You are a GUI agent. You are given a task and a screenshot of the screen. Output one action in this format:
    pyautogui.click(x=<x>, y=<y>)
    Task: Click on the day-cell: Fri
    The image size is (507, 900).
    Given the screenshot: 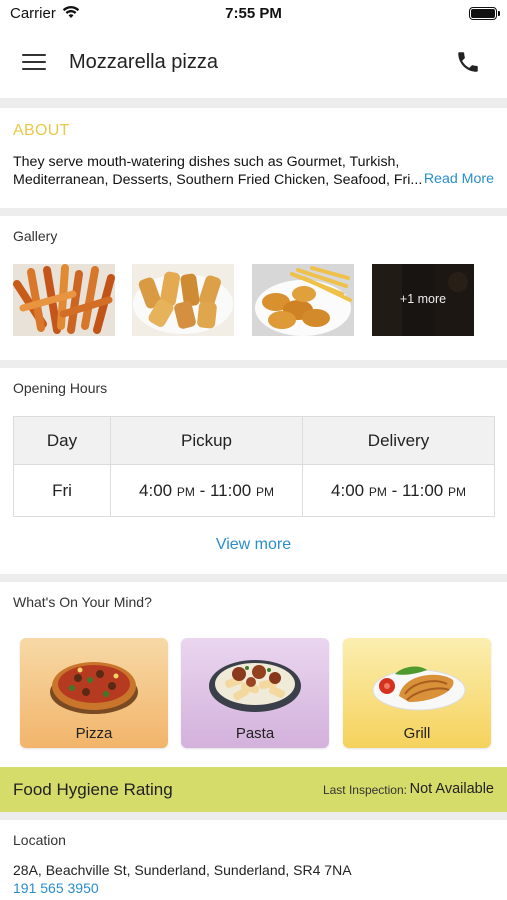 What is the action you would take?
    pyautogui.click(x=62, y=490)
    